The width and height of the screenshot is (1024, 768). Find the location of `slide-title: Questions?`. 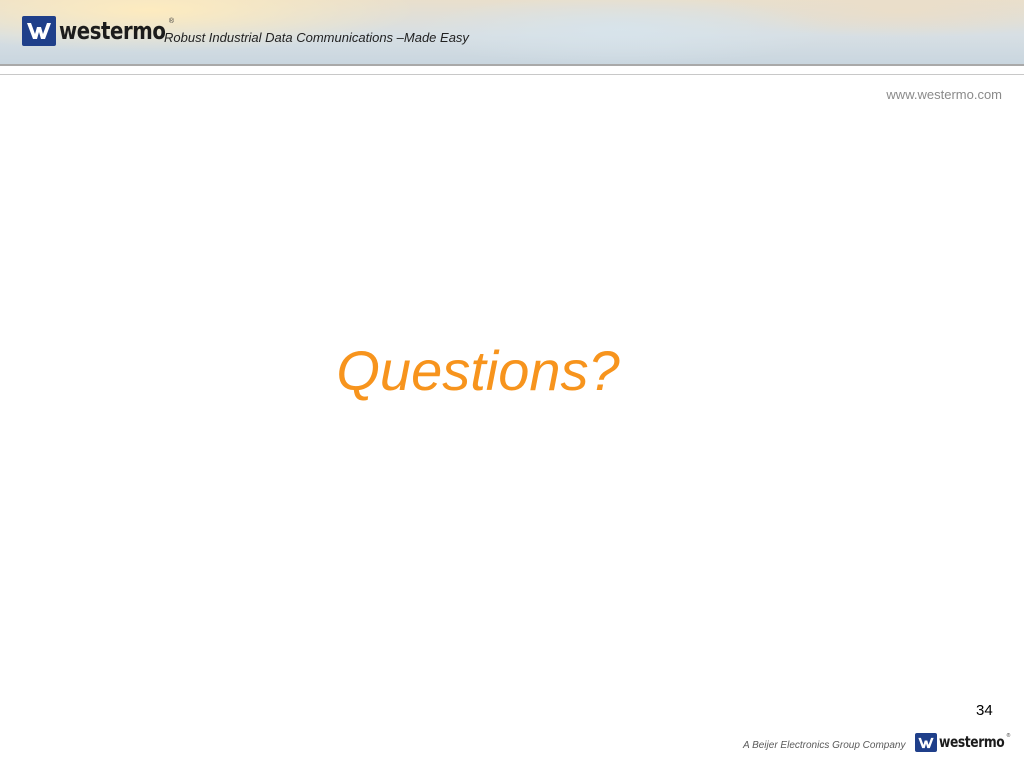

slide-title: Questions? is located at coordinates (478, 370).